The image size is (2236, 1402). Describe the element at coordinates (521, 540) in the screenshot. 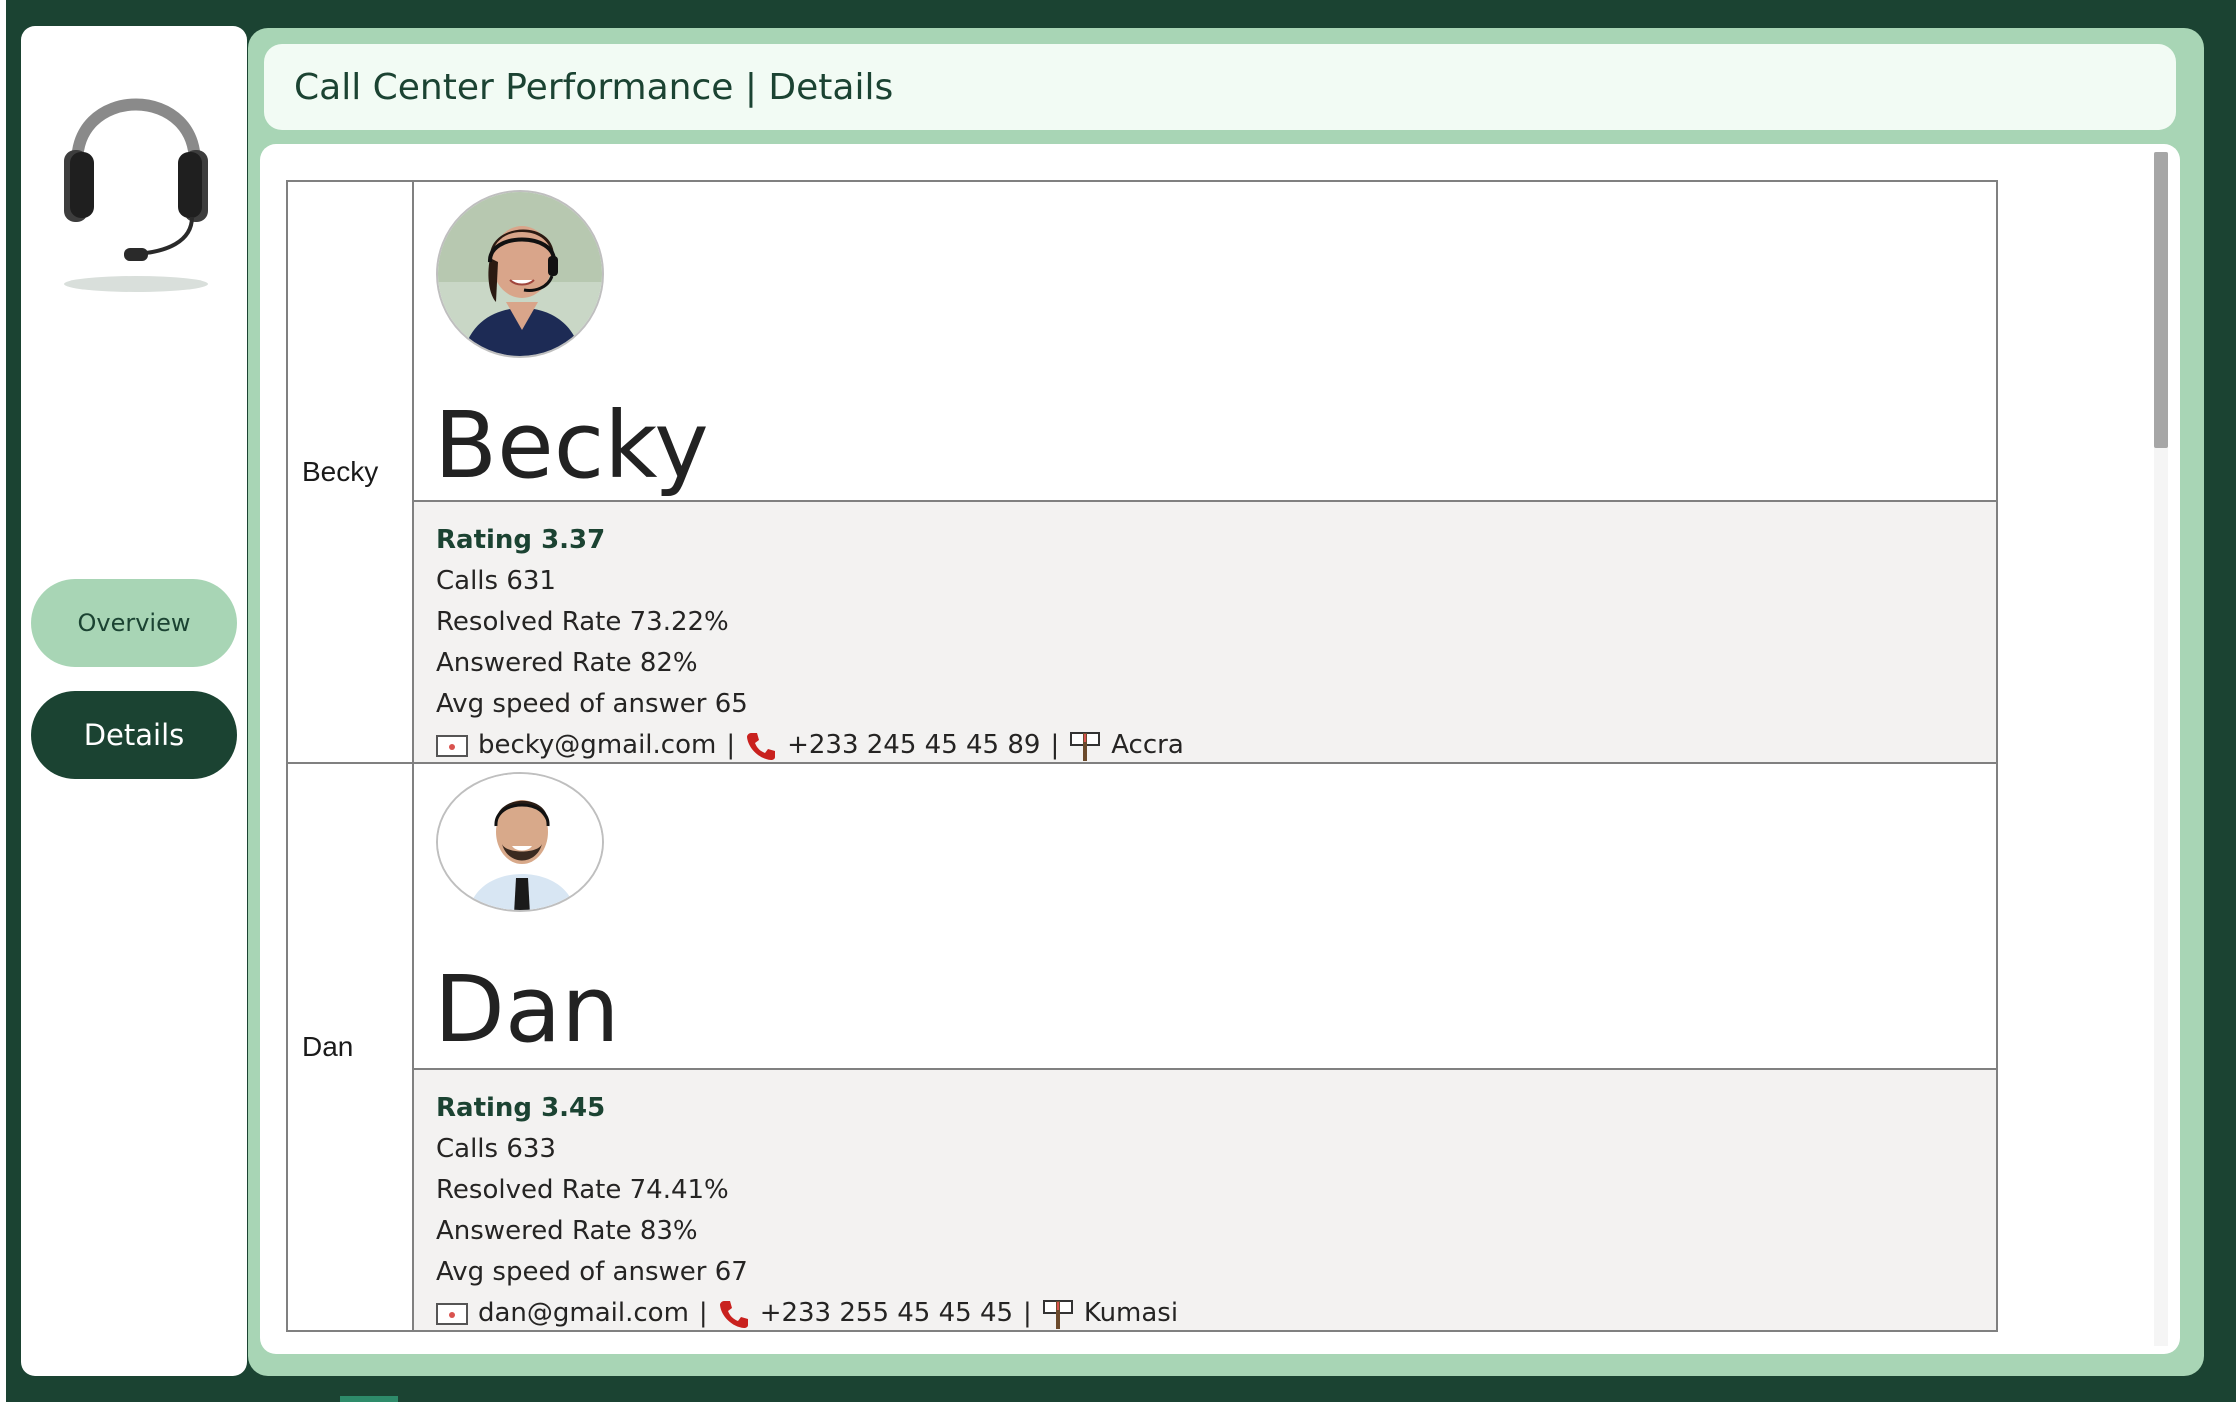

I see `rating-value: Rating 3.37` at that location.